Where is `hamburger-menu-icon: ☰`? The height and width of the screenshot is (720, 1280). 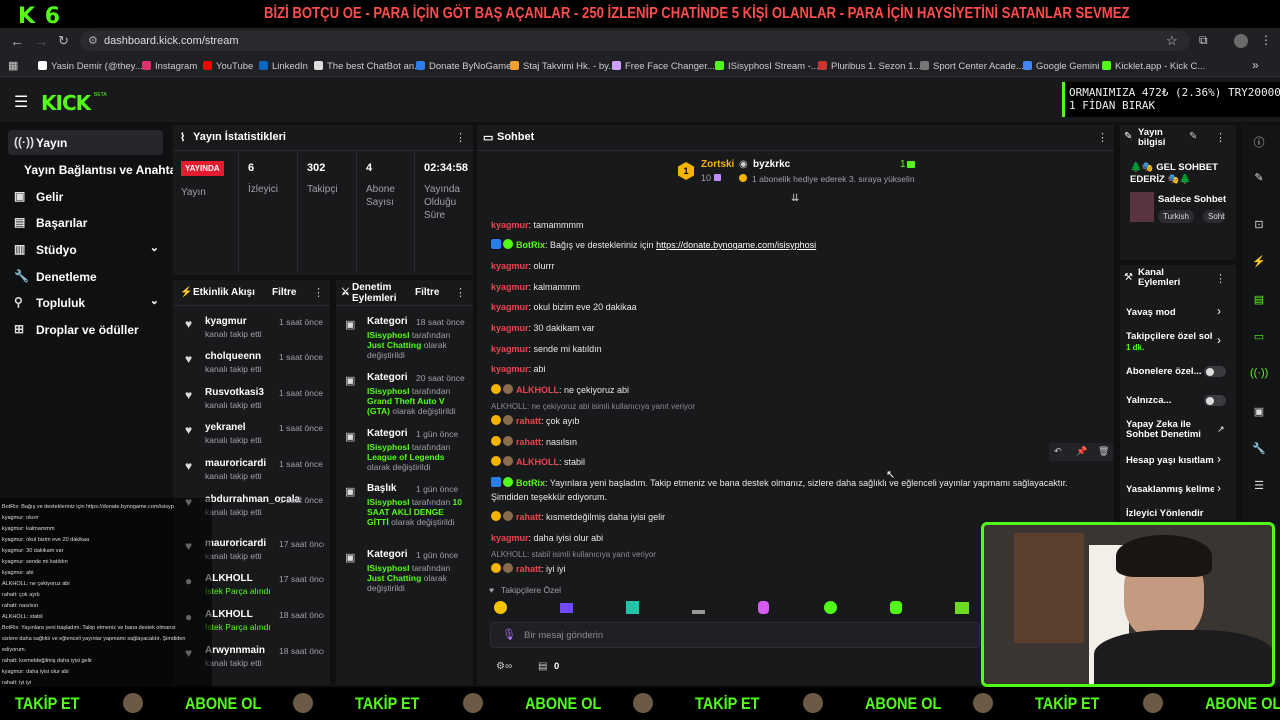 hamburger-menu-icon: ☰ is located at coordinates (21, 102).